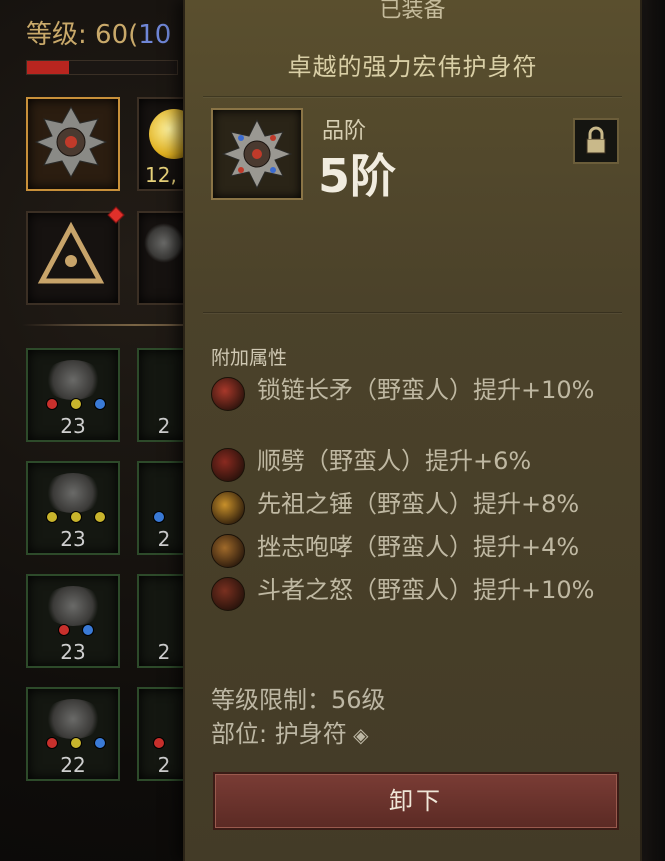 The width and height of the screenshot is (665, 861). Describe the element at coordinates (298, 700) in the screenshot. I see `level-requirement: 等级限制：56级` at that location.